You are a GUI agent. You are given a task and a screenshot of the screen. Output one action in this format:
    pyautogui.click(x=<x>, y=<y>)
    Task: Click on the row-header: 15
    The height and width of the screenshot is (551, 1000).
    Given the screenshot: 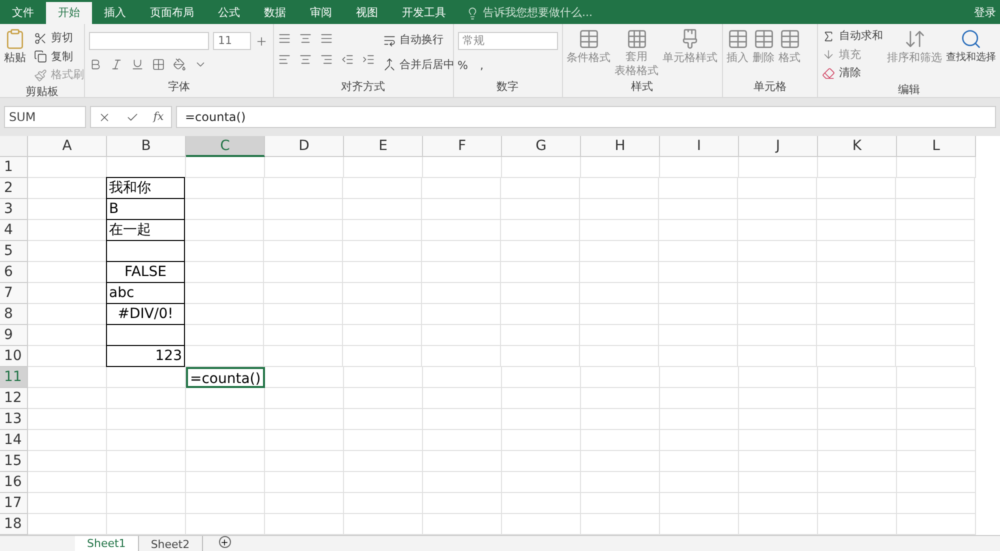 What is the action you would take?
    pyautogui.click(x=14, y=461)
    